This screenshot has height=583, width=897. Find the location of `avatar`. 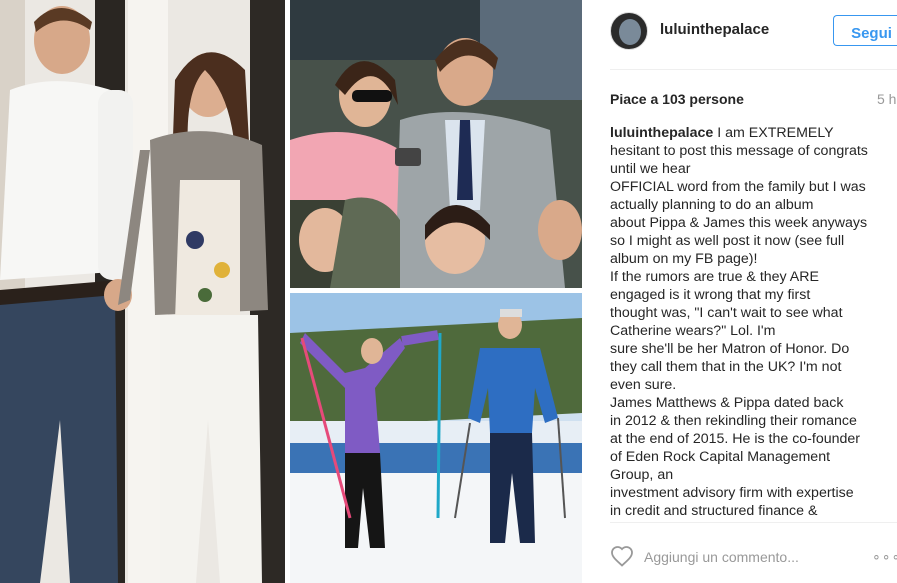

avatar is located at coordinates (629, 31).